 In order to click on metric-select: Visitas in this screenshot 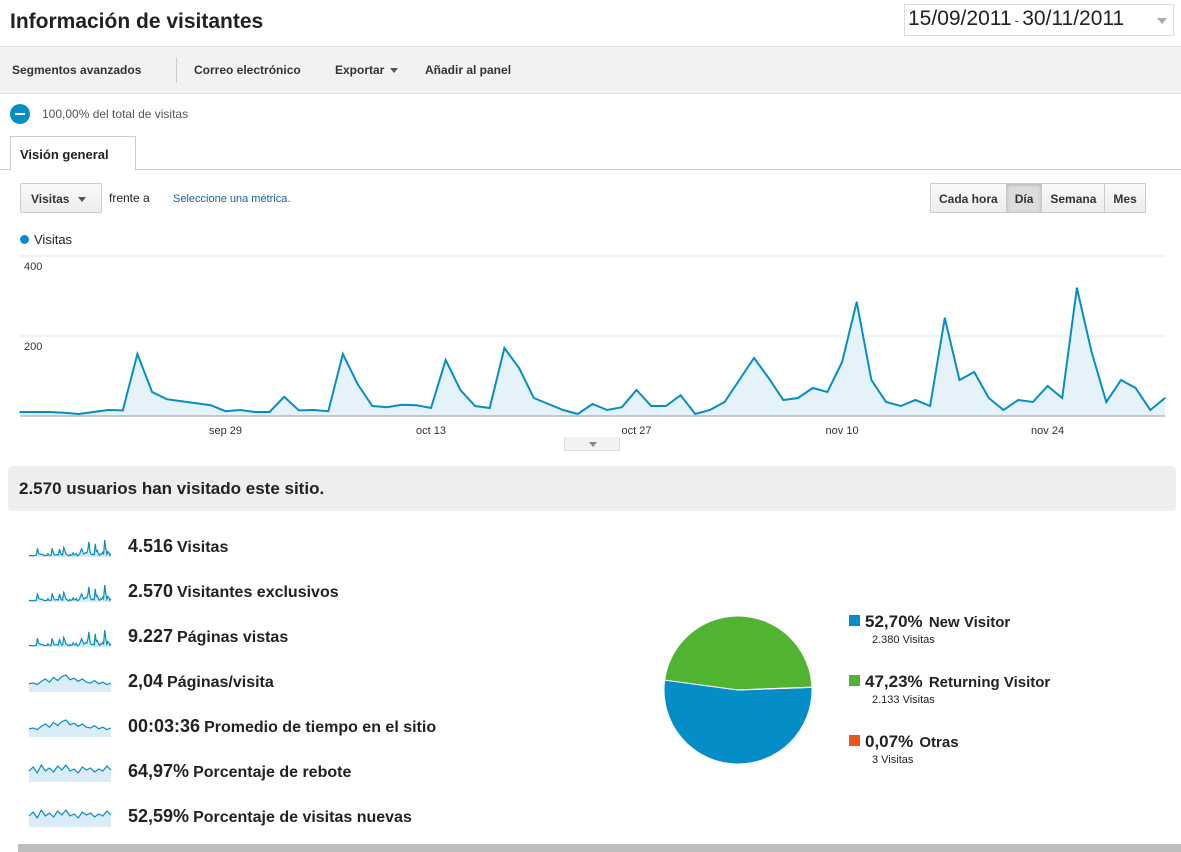, I will do `click(61, 198)`.